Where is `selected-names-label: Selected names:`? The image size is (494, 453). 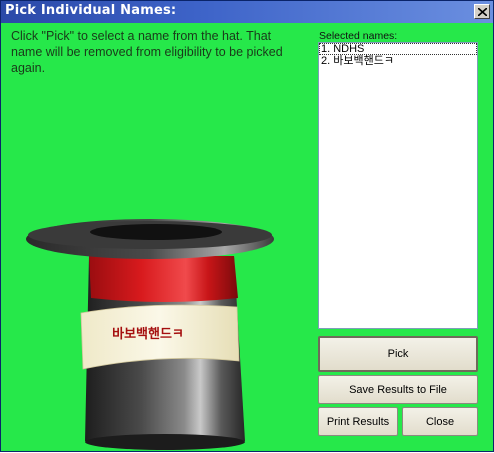 selected-names-label: Selected names: is located at coordinates (358, 36).